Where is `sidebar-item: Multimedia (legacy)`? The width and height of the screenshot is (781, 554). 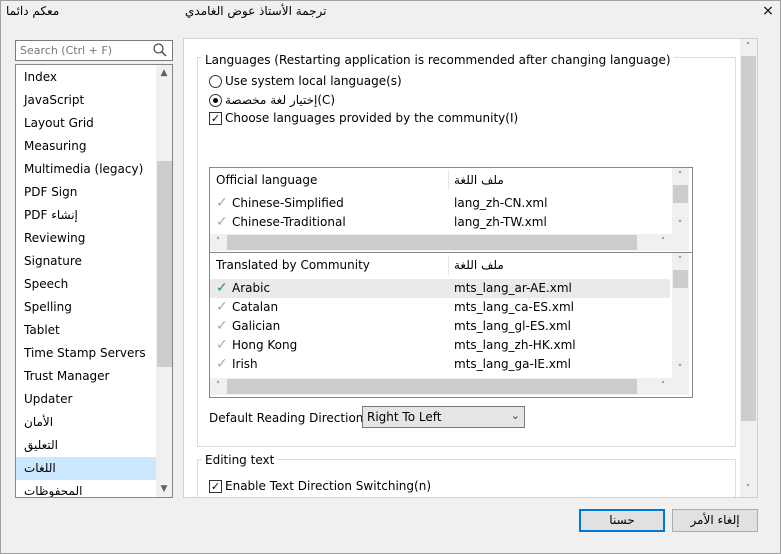
sidebar-item: Multimedia (legacy) is located at coordinates (86, 169).